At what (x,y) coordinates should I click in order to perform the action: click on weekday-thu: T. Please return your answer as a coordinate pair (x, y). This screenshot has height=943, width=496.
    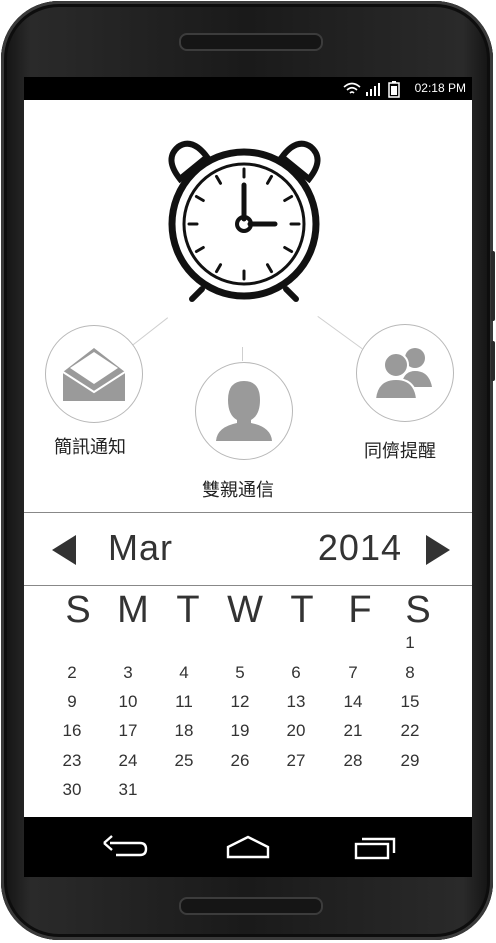
    Looking at the image, I should click on (302, 610).